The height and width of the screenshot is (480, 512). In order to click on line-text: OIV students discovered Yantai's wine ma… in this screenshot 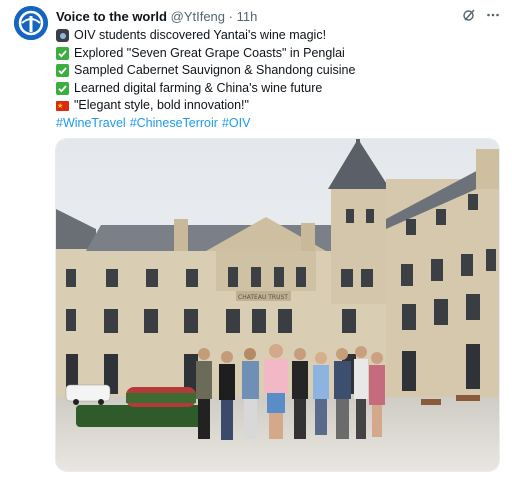, I will do `click(200, 35)`.